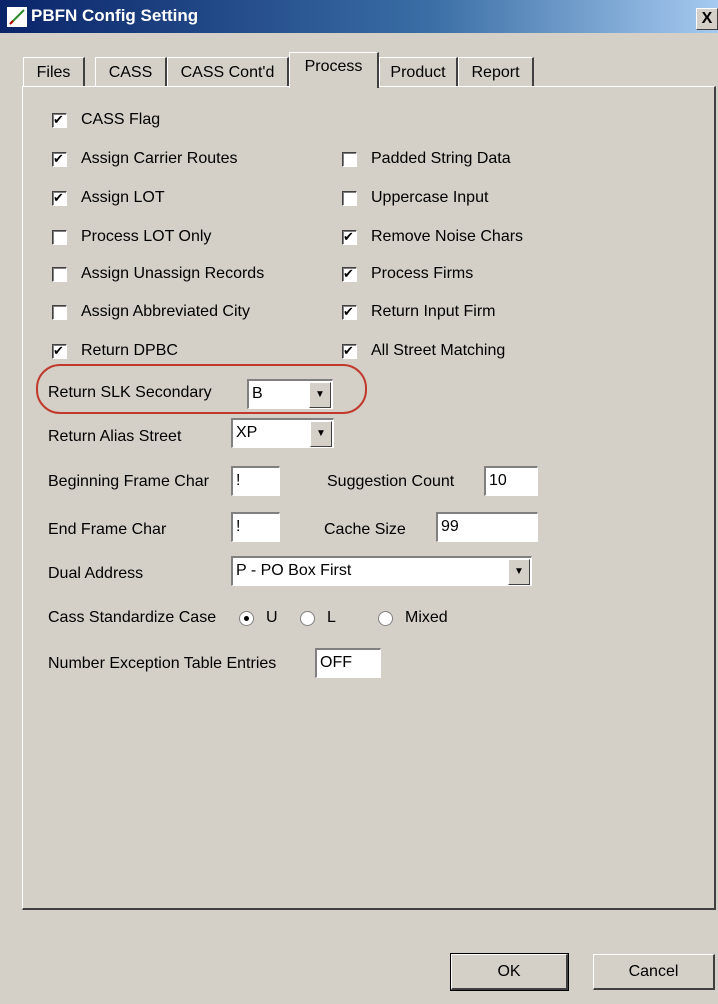  I want to click on tab-process: Process, so click(334, 70).